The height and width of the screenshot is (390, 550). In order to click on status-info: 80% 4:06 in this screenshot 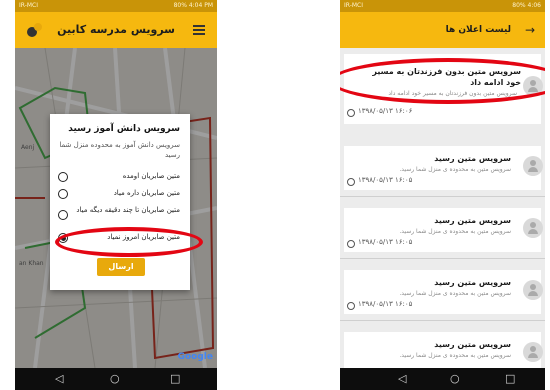, I will do `click(526, 5)`.